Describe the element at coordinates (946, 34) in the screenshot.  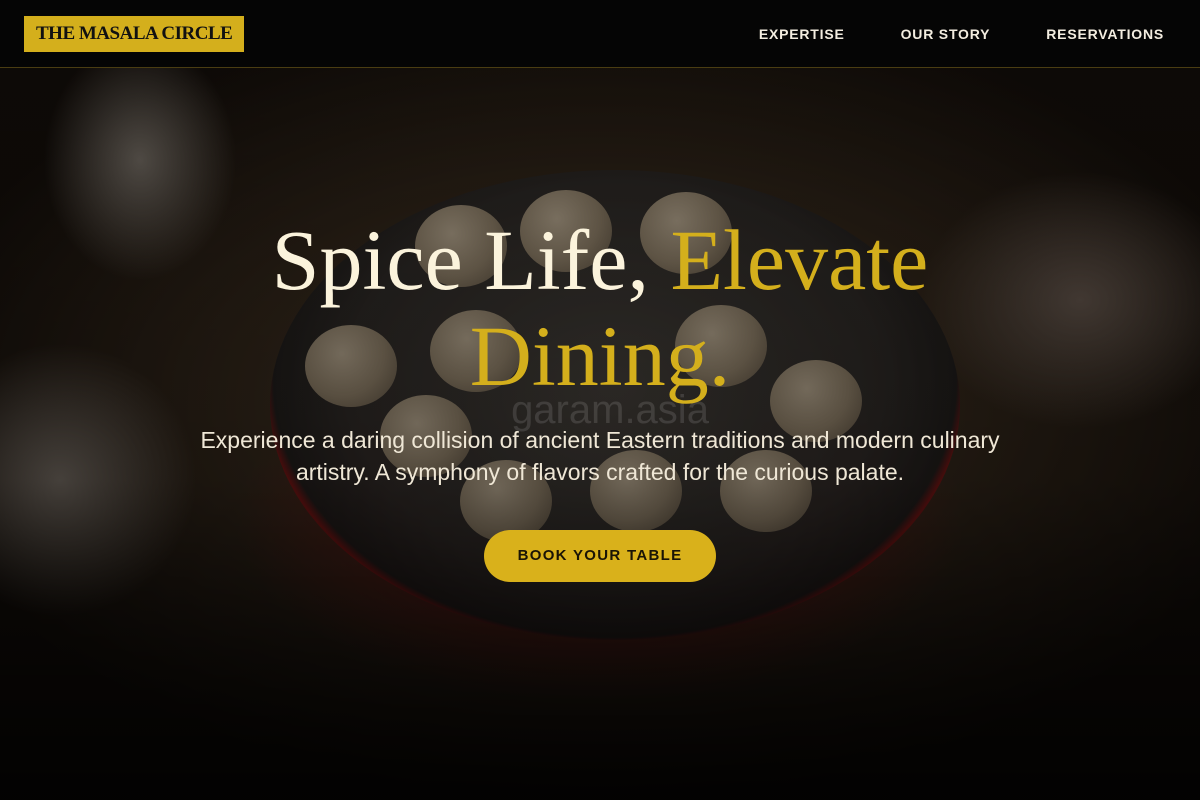
I see `nav-link-our-story: OUR STORY` at that location.